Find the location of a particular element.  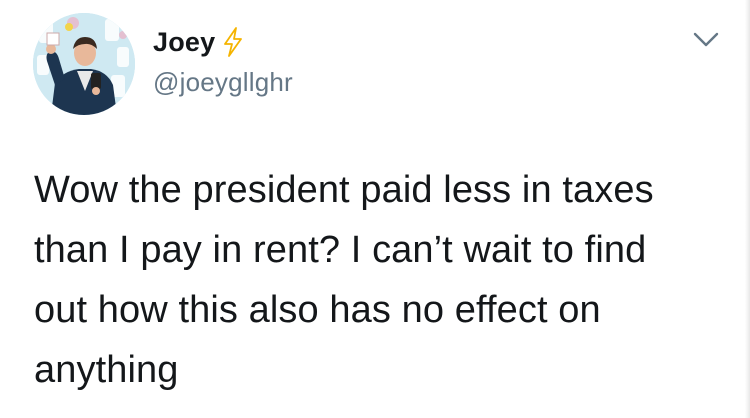

chevron-down-icon is located at coordinates (706, 39).